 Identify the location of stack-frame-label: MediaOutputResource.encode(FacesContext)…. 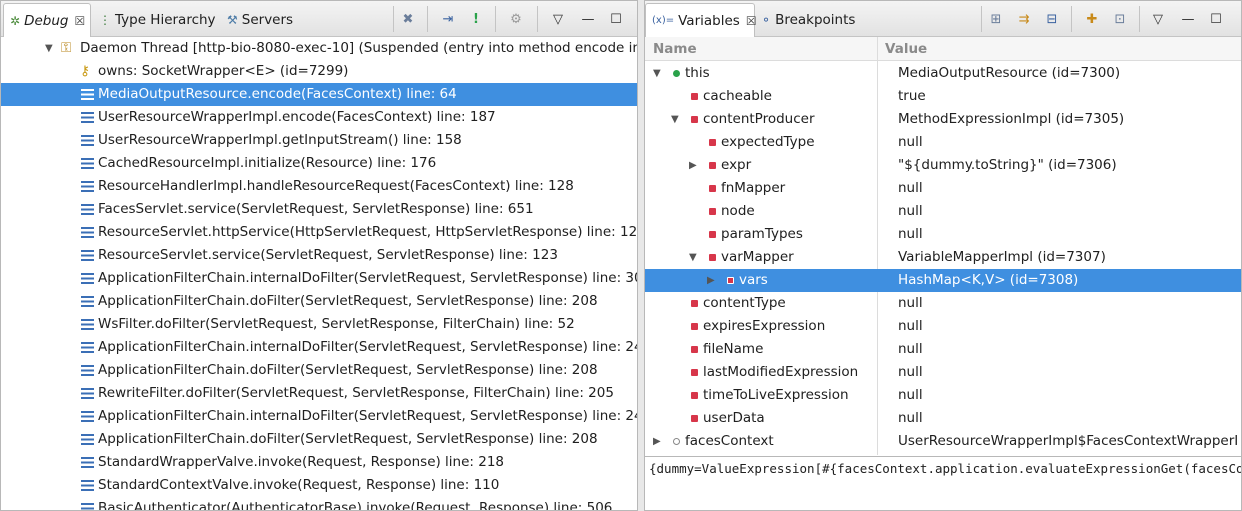
(277, 94).